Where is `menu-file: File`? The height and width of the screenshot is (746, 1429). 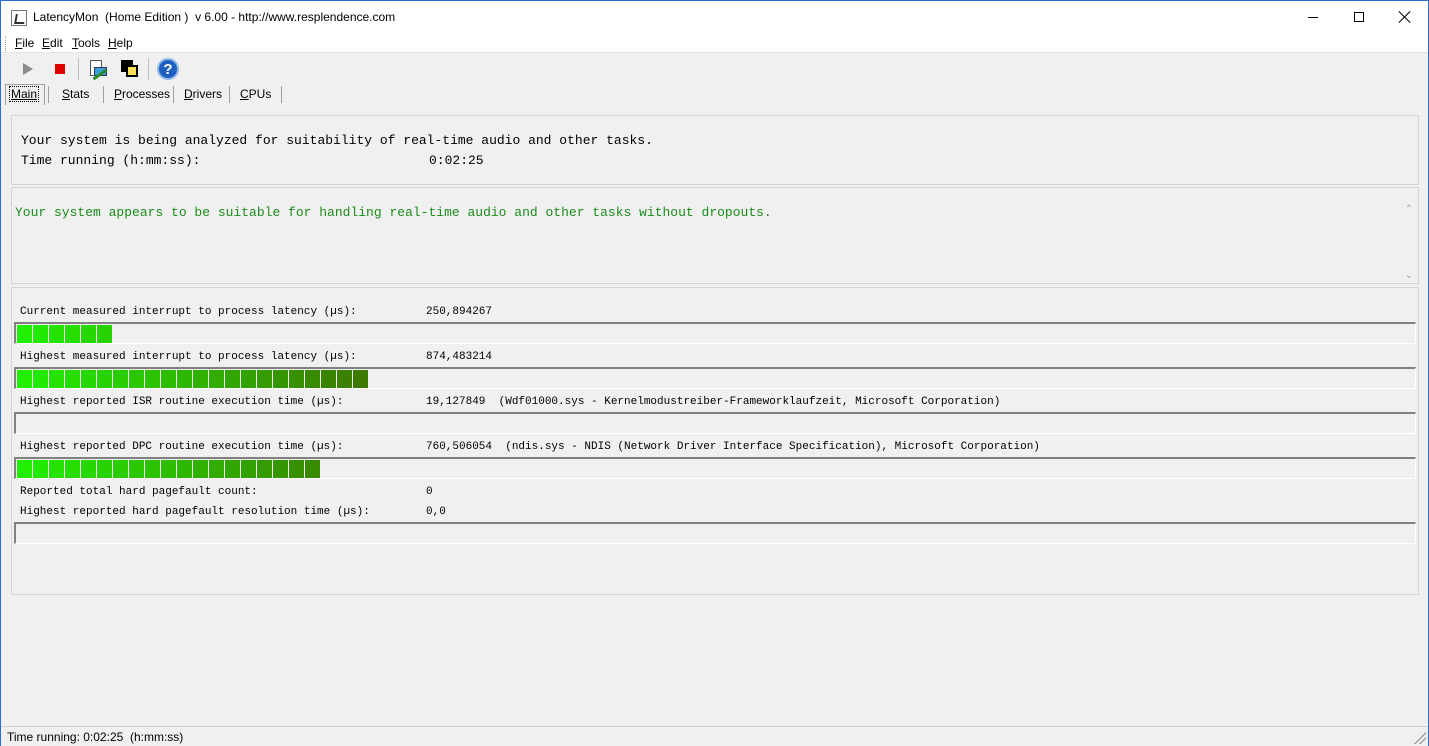
menu-file: File is located at coordinates (24, 43).